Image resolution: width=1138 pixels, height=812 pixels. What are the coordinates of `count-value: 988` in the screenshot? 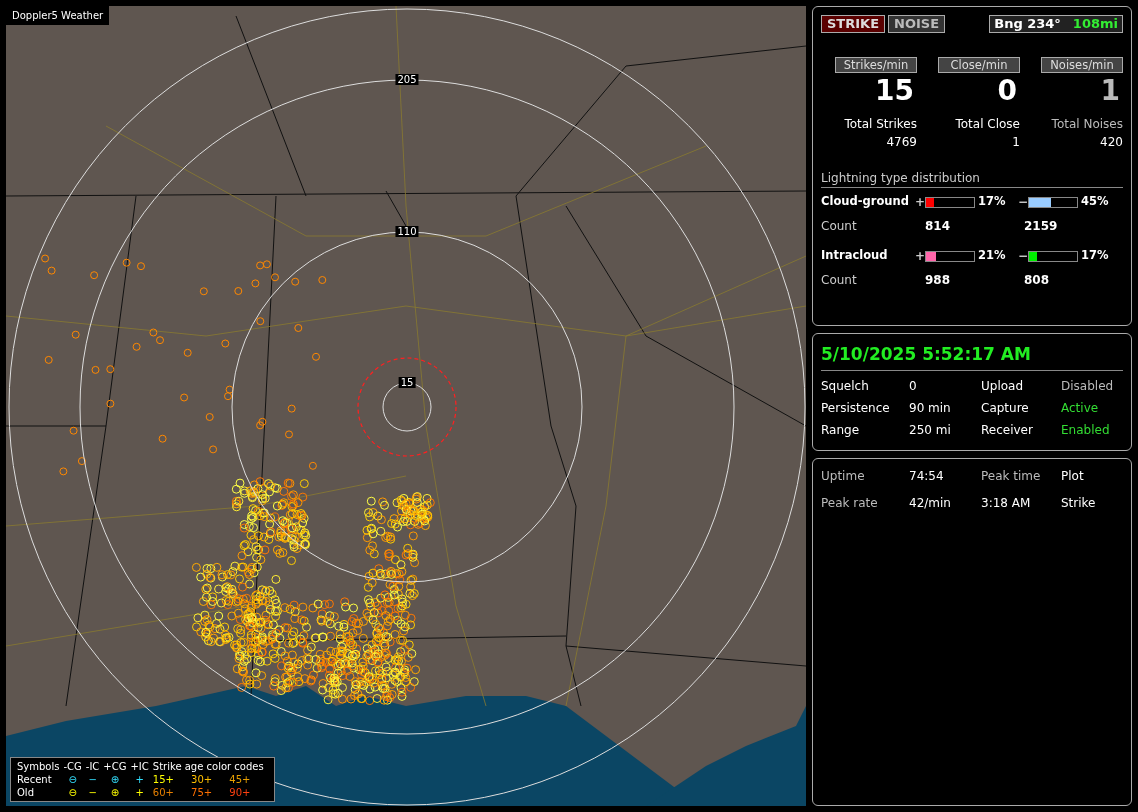 It's located at (938, 280).